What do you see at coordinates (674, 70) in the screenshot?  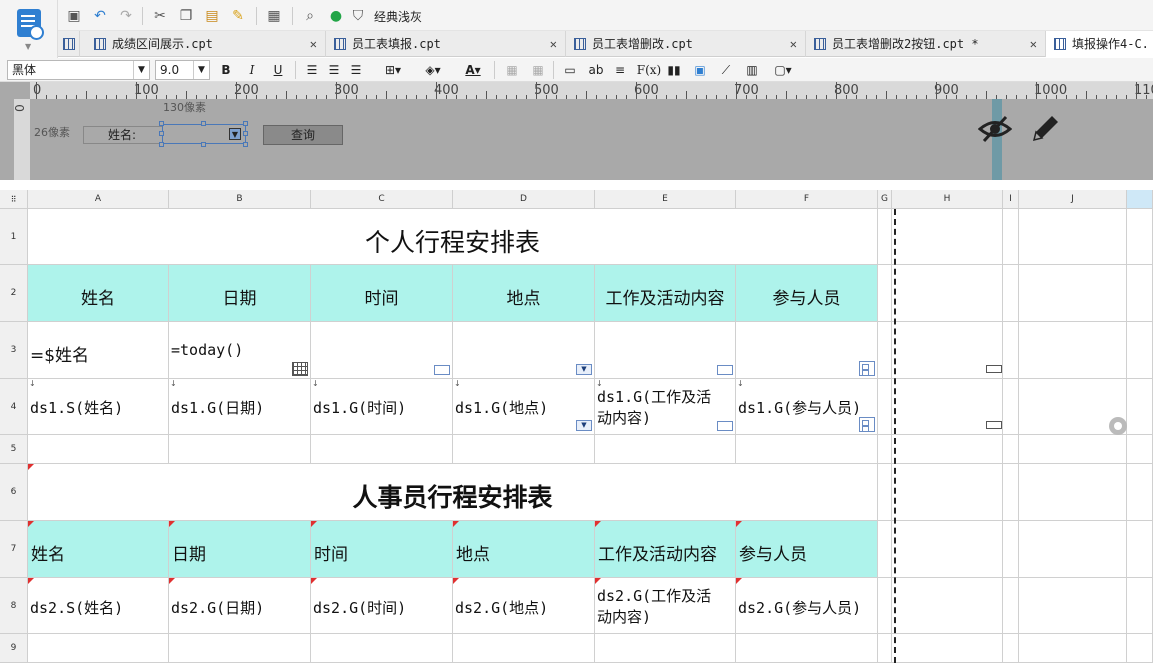 I see `bar-chart-icon: ▮▮` at bounding box center [674, 70].